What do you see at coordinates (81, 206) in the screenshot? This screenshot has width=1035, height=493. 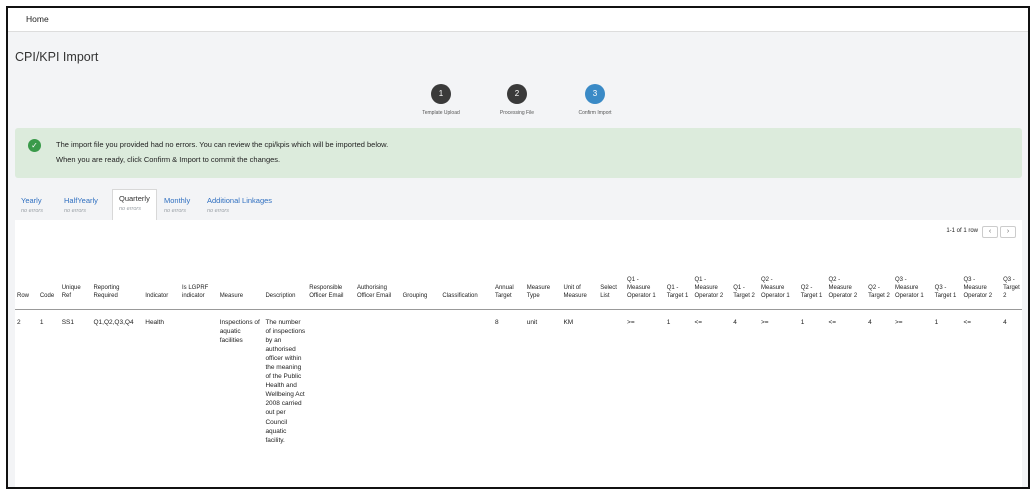 I see `tab-halfyearly: HalfYearly no errors` at bounding box center [81, 206].